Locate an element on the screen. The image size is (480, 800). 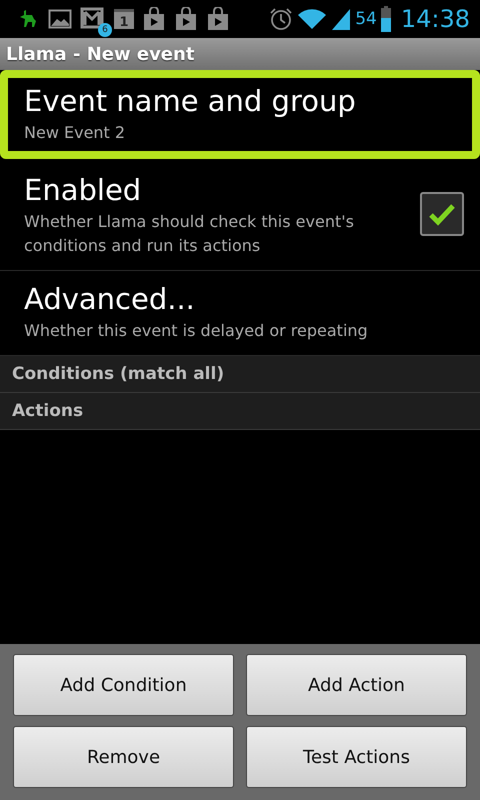
mail-icon is located at coordinates (92, 18).